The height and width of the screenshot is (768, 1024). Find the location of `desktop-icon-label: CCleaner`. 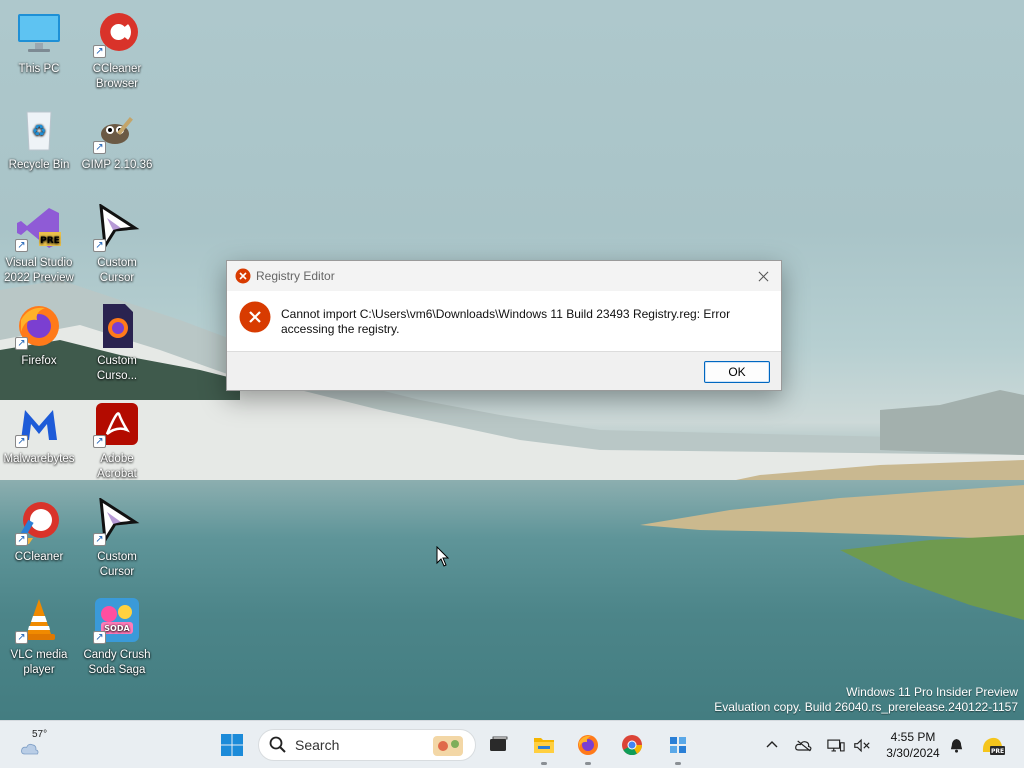

desktop-icon-label: CCleaner is located at coordinates (39, 557).